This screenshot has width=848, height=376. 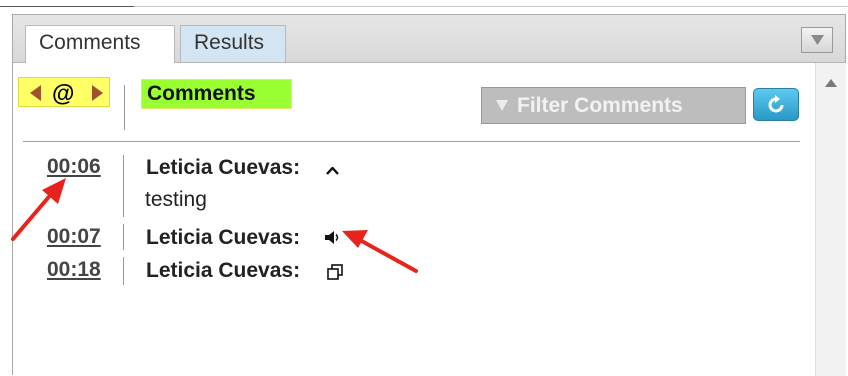 I want to click on comment-nav: @, so click(x=64, y=92).